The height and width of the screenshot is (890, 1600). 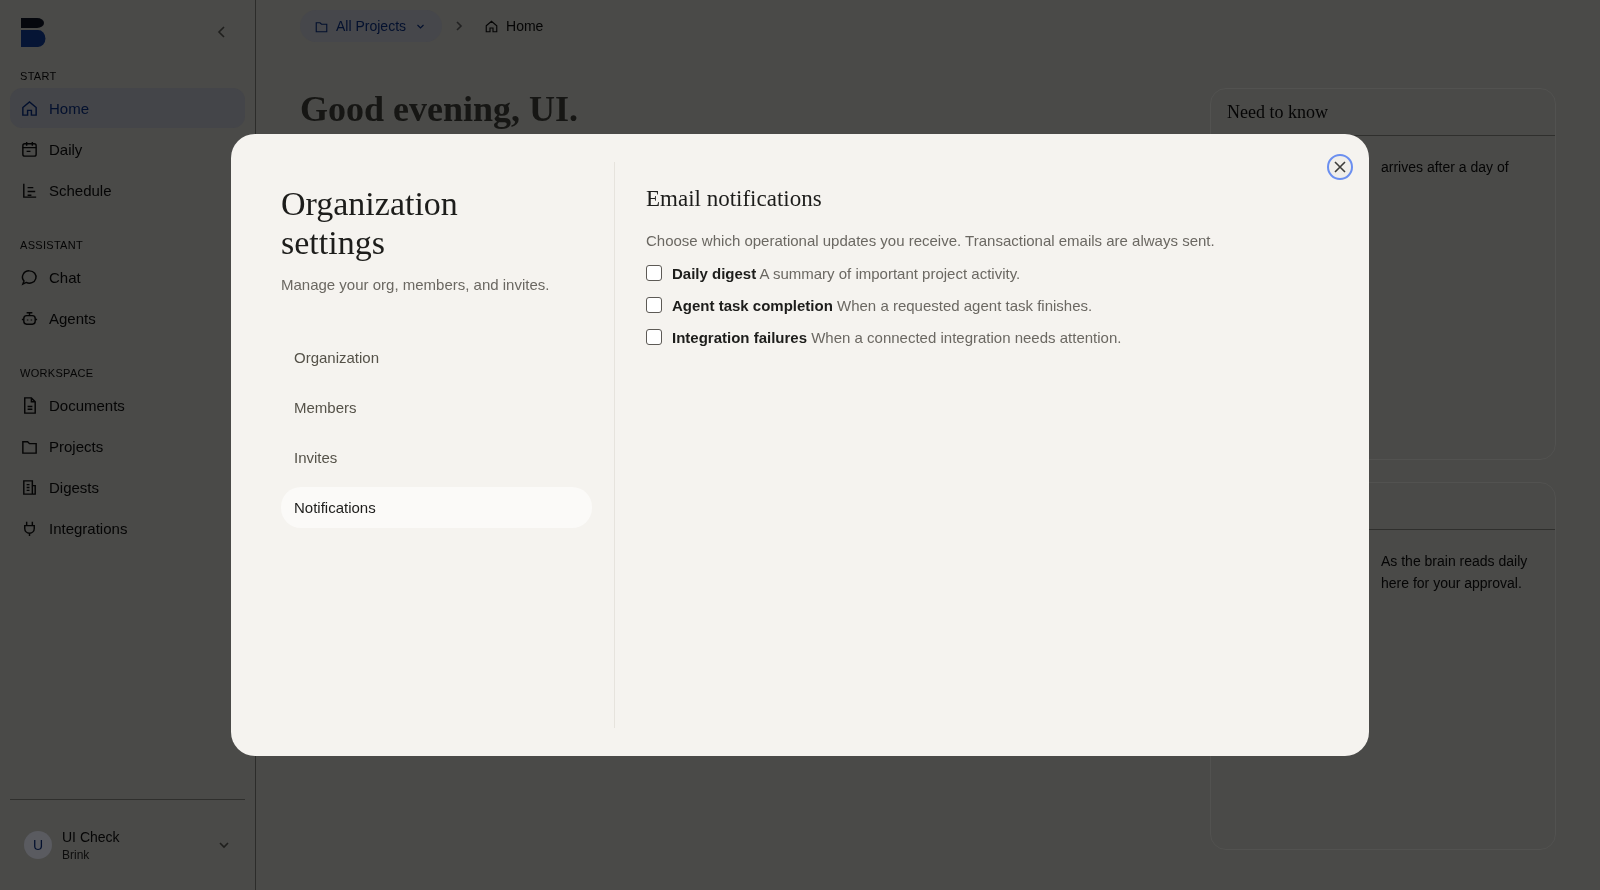 What do you see at coordinates (436, 407) in the screenshot?
I see `settings-nav-item: Members` at bounding box center [436, 407].